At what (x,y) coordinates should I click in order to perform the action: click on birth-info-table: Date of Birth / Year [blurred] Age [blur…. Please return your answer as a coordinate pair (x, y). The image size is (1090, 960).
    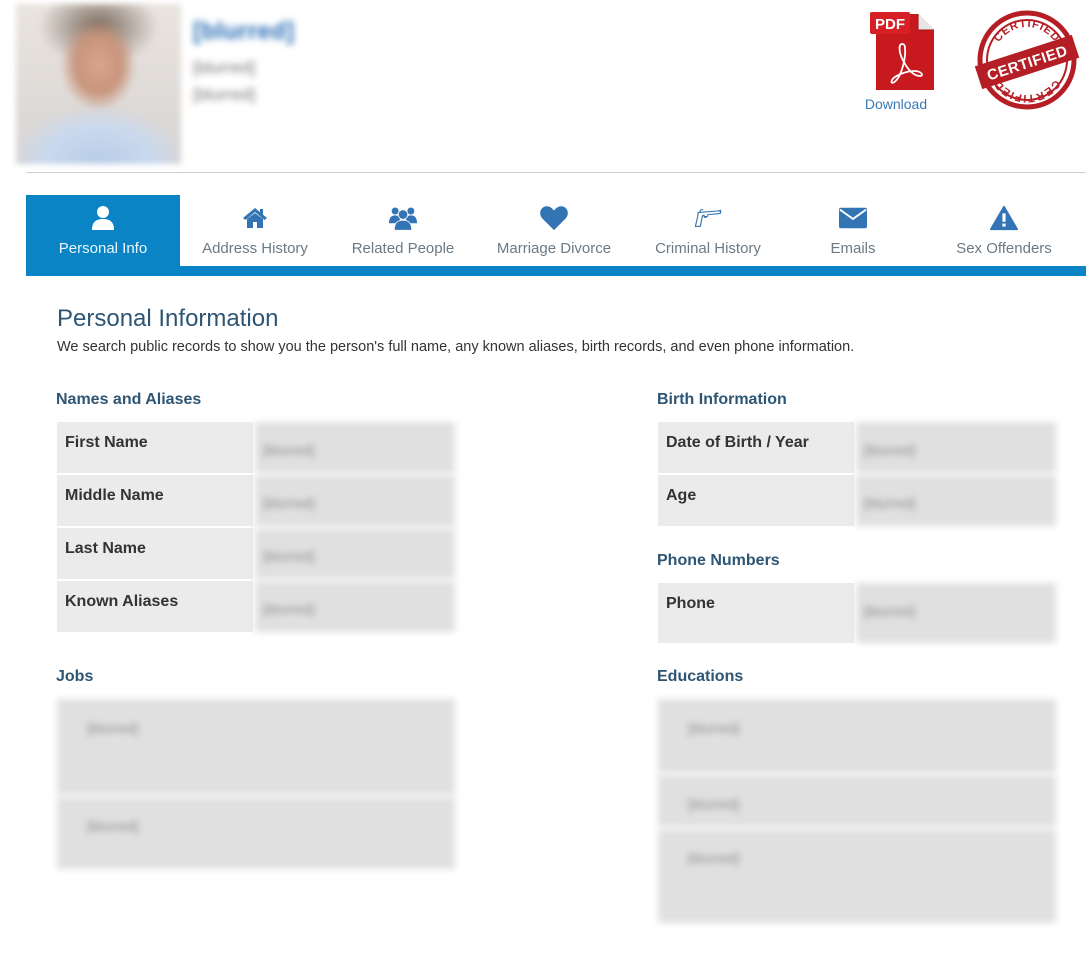
    Looking at the image, I should click on (857, 475).